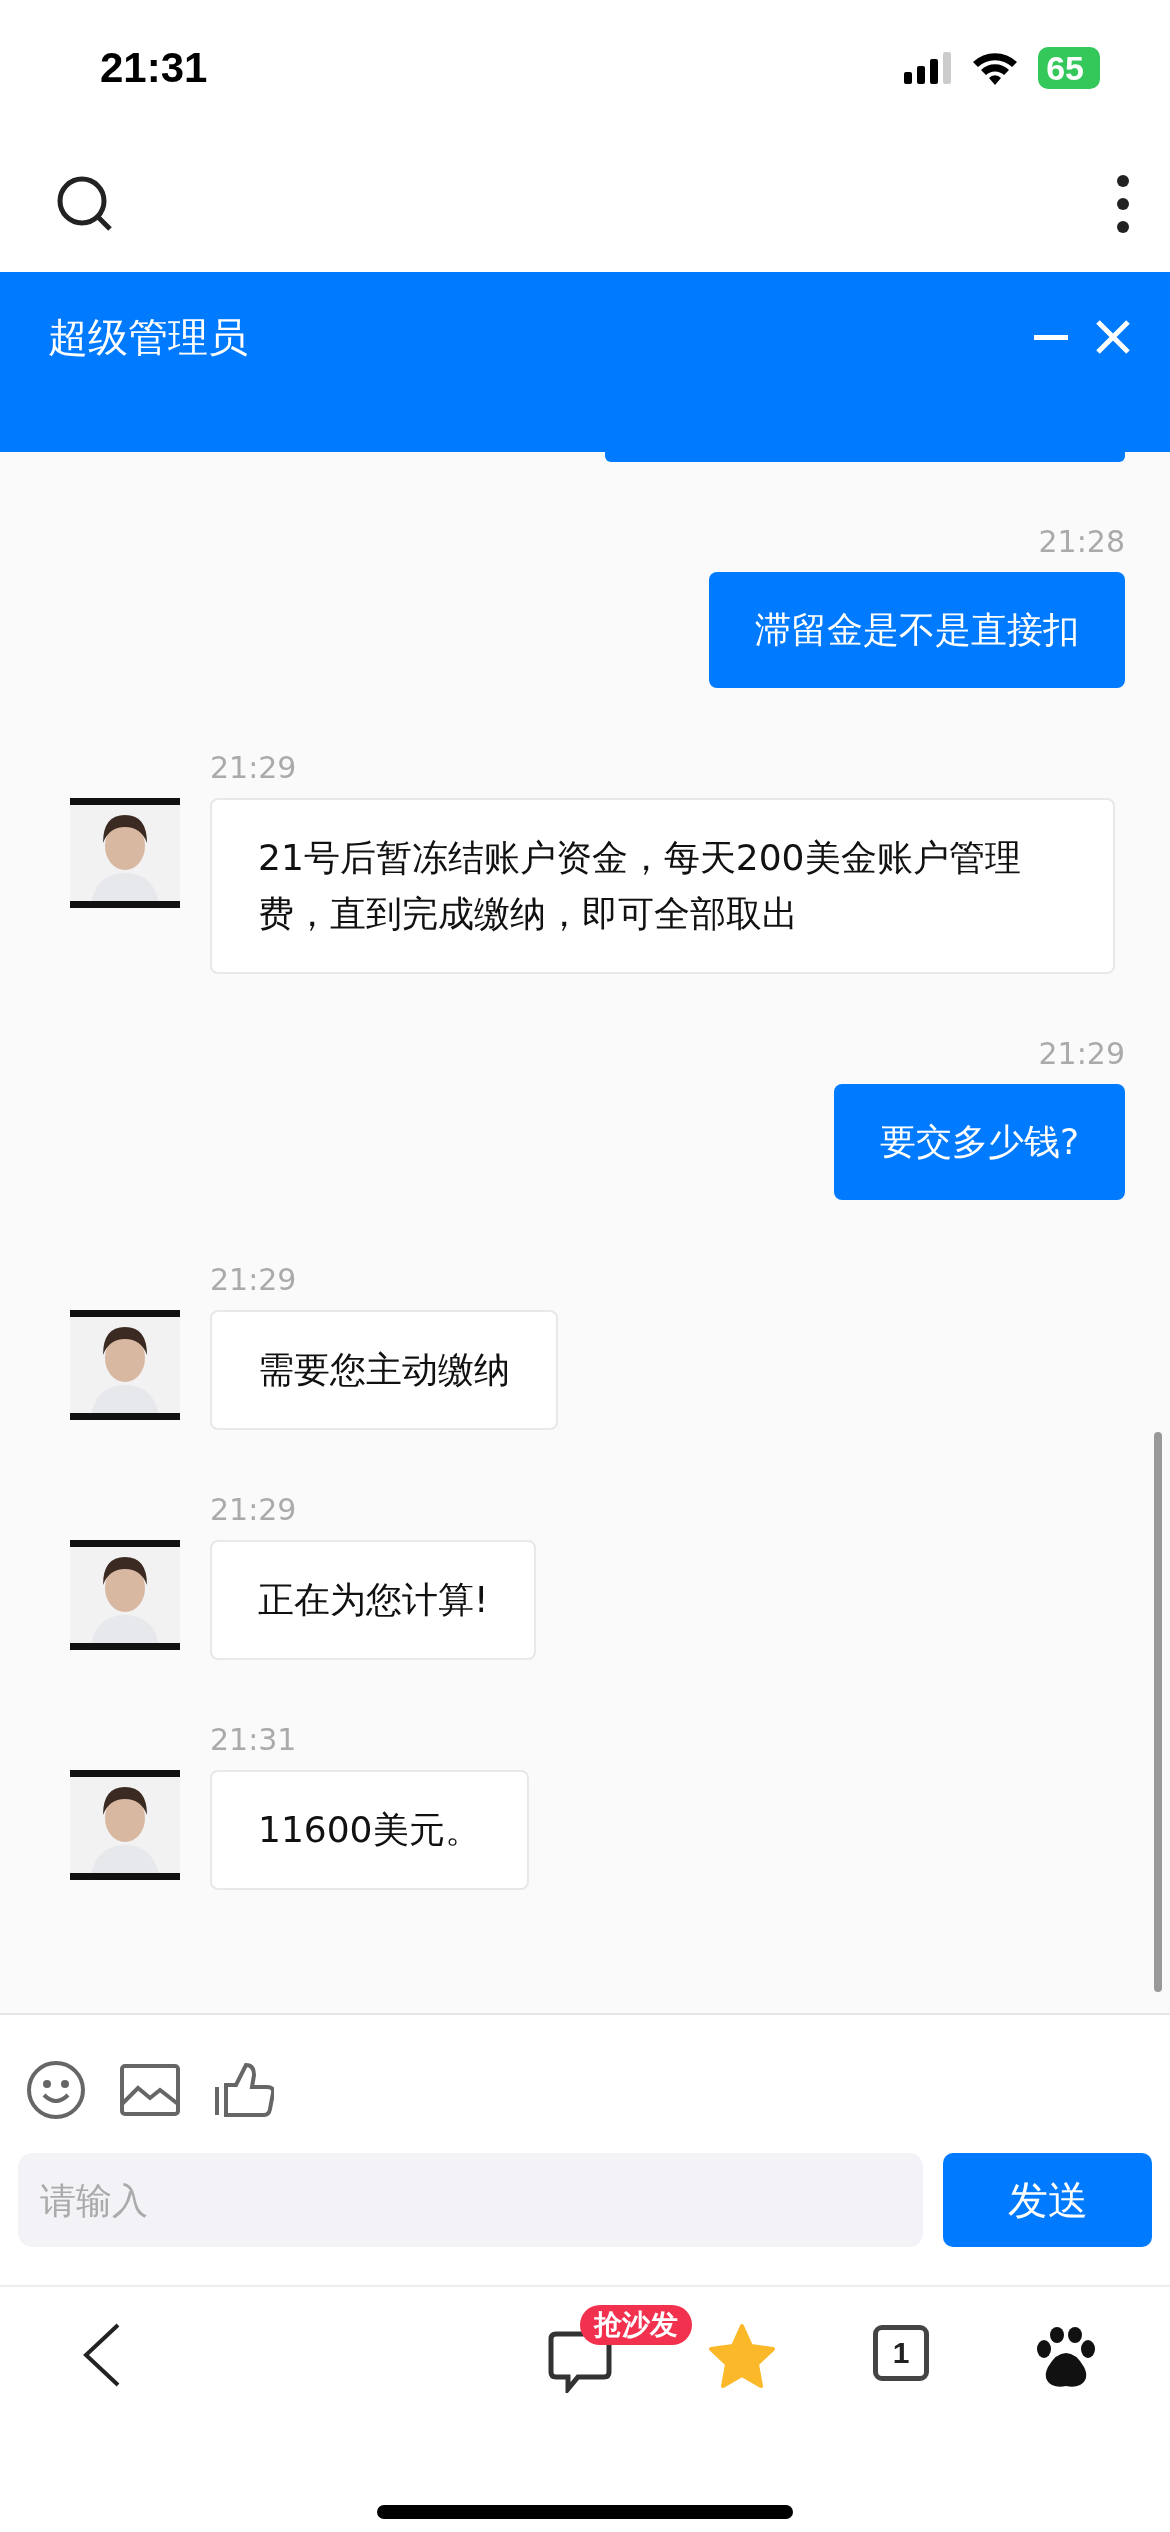 Image resolution: width=1170 pixels, height=2532 pixels. I want to click on close-icon, so click(1113, 337).